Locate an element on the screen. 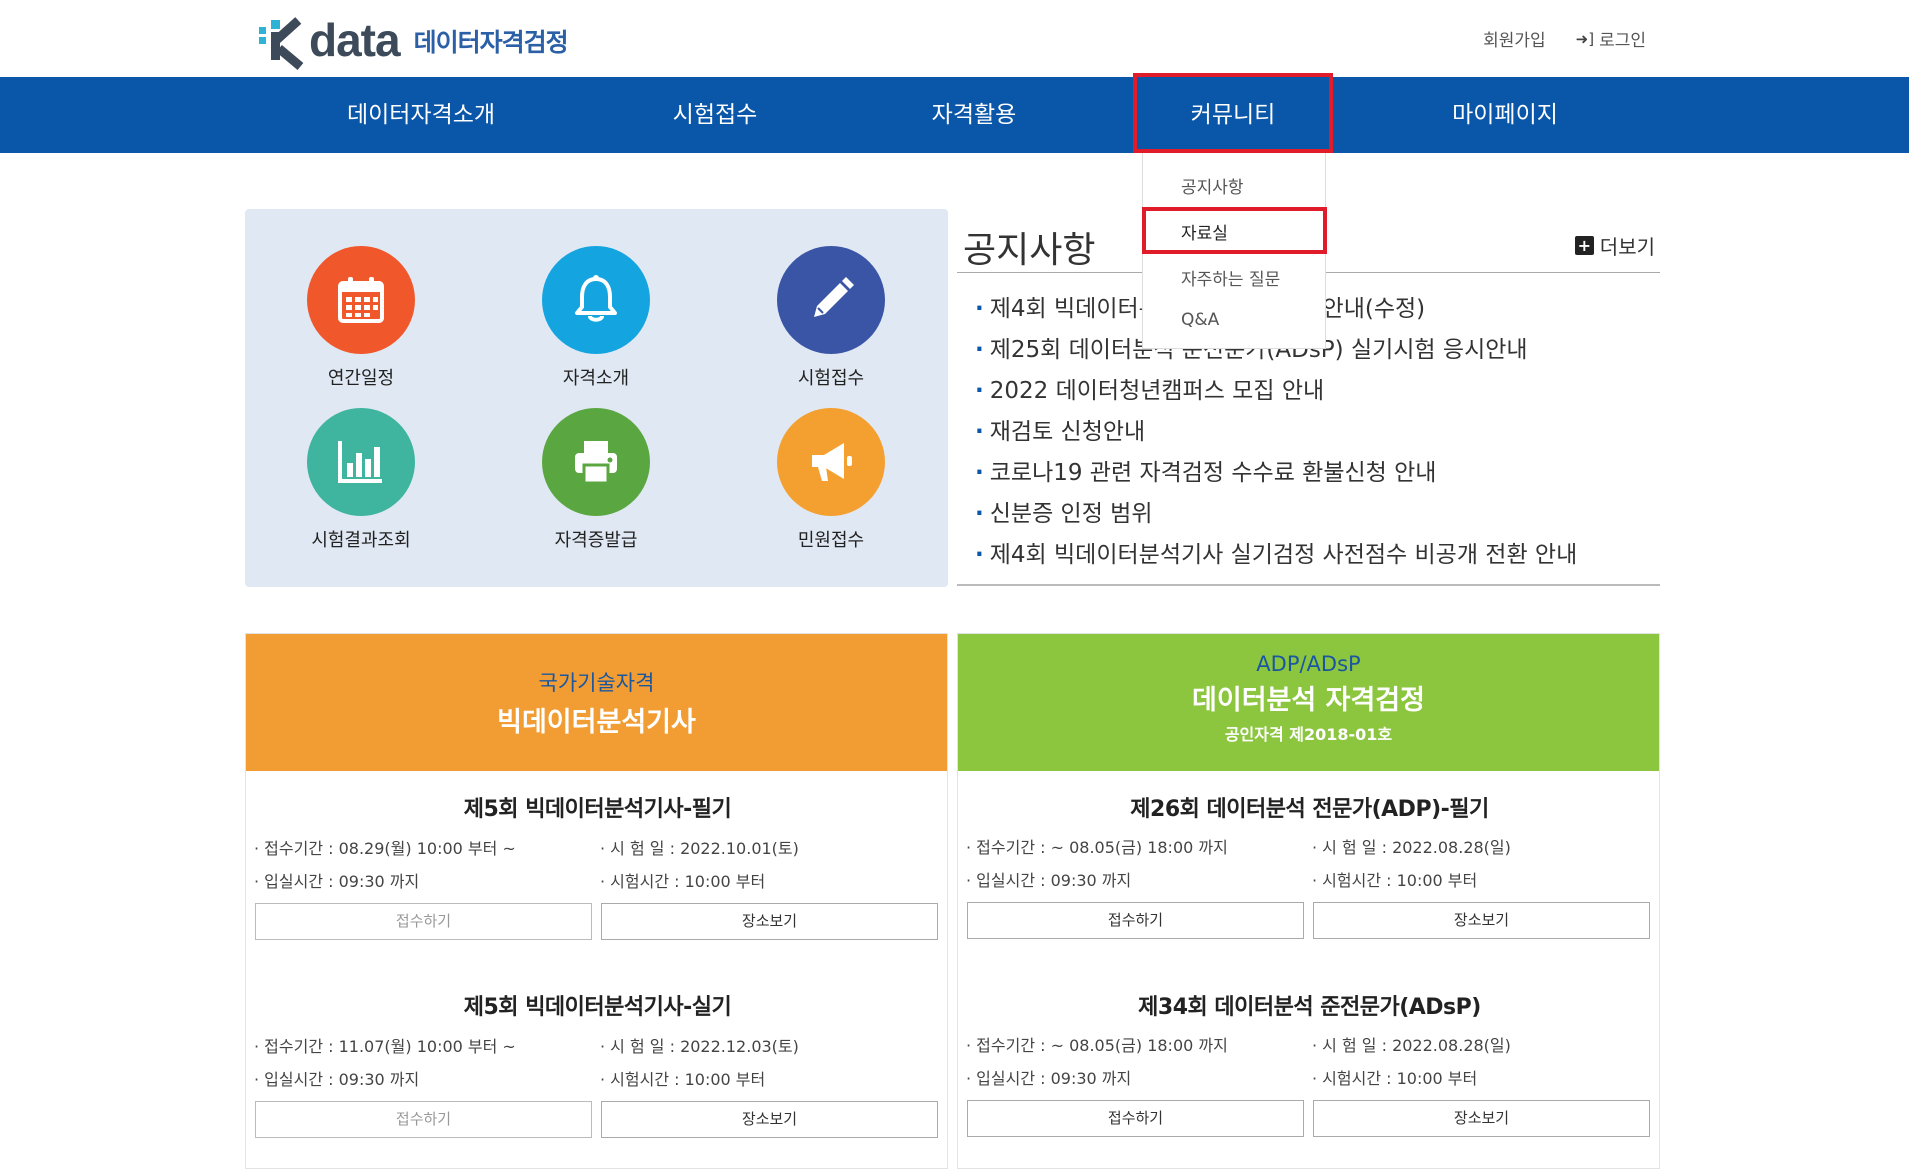 The height and width of the screenshot is (1169, 1909). quick-label-apply: 시험접수 is located at coordinates (831, 378).